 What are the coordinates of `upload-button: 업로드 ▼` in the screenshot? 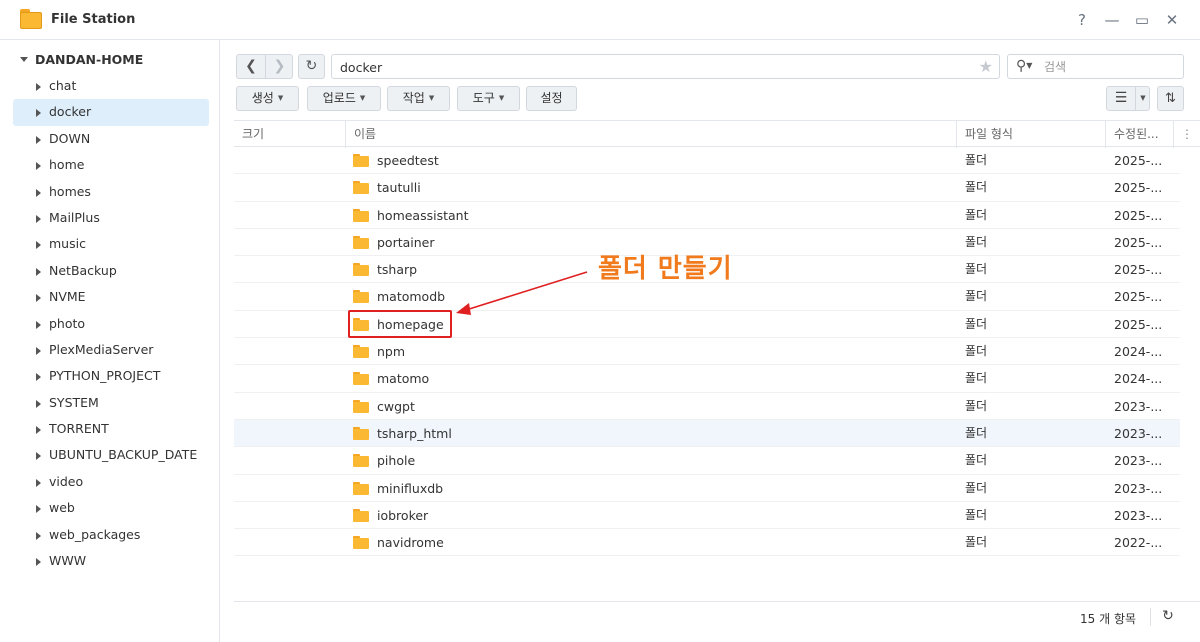 It's located at (344, 98).